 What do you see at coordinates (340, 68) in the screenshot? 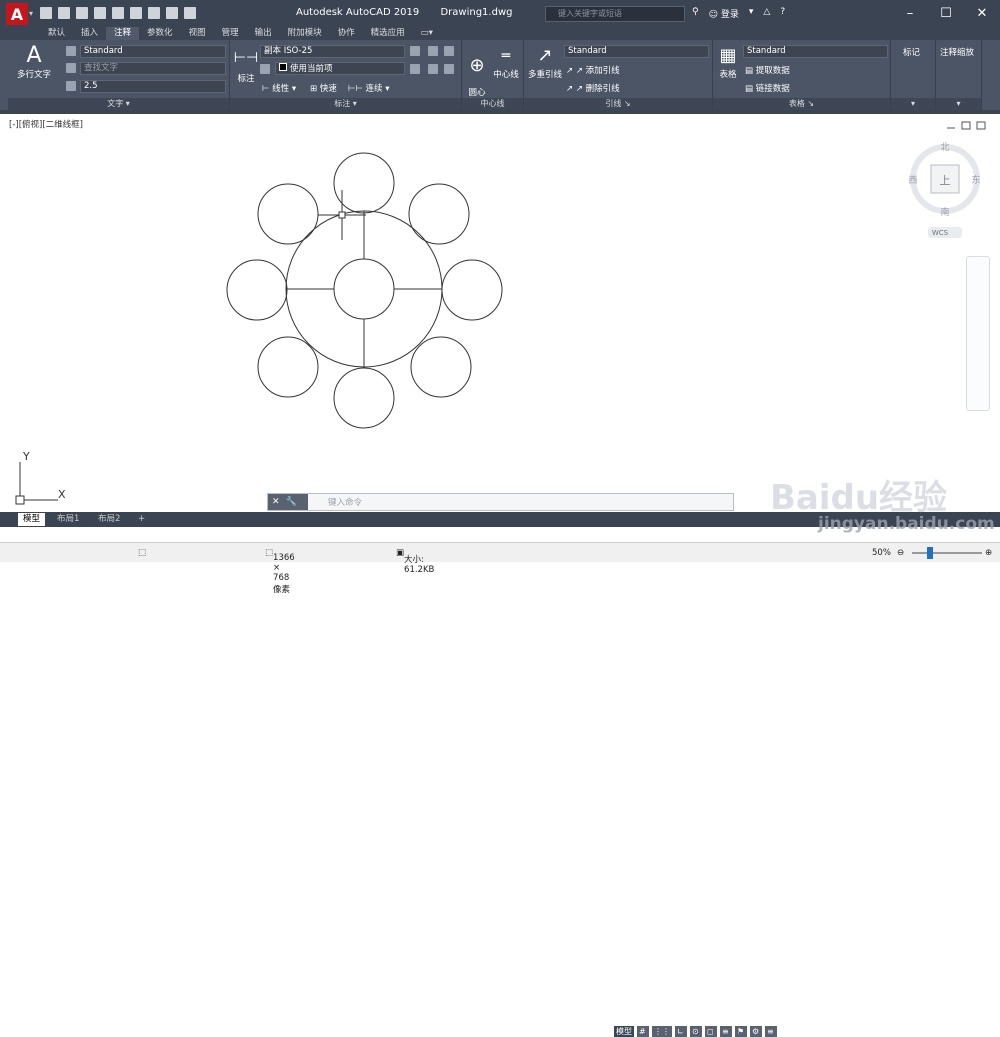
I see `dim-layer-select: 使用当前项` at bounding box center [340, 68].